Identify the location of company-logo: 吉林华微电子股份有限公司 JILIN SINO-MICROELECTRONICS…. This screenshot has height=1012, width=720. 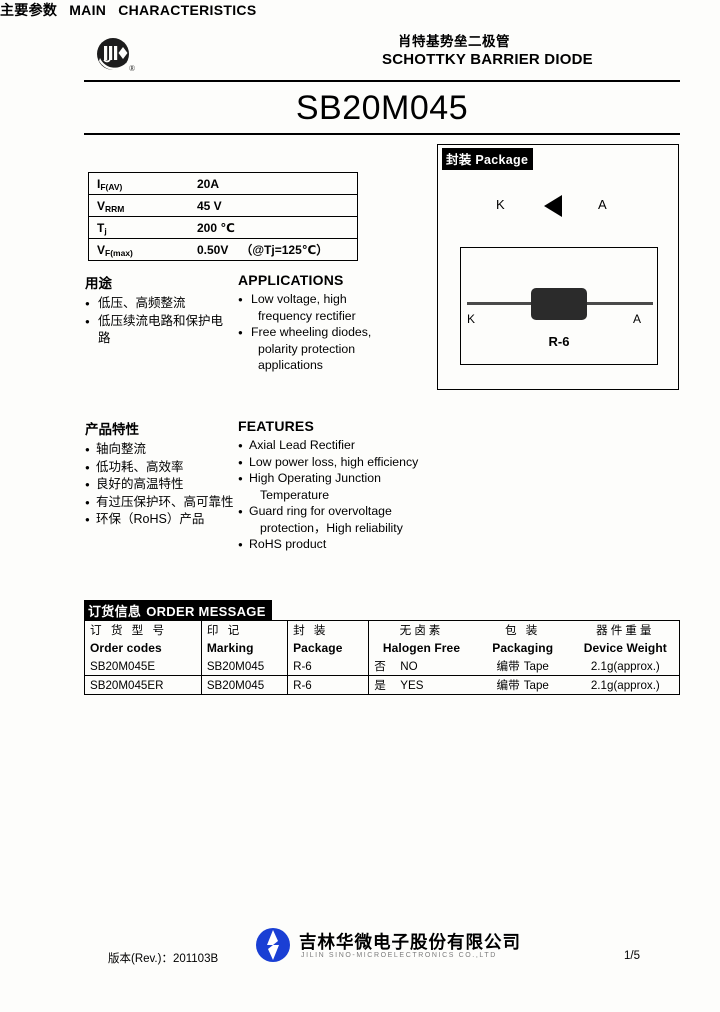
(387, 946).